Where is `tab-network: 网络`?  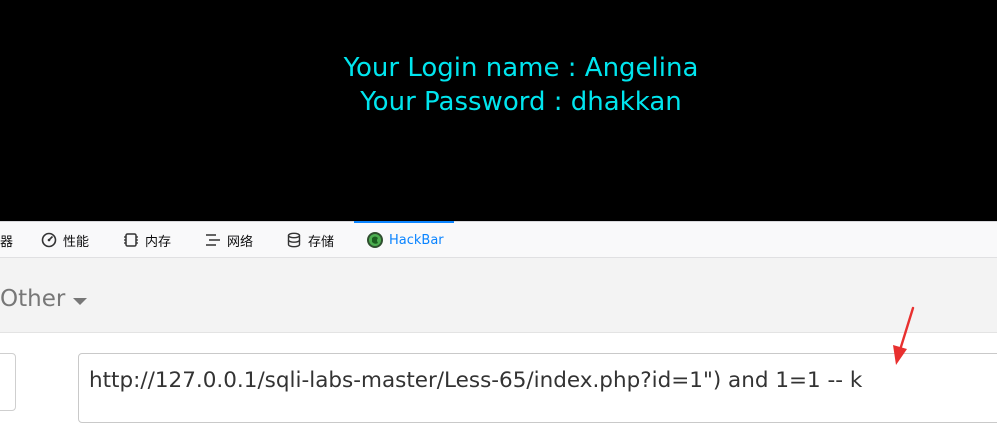
tab-network: 网络 is located at coordinates (228, 240).